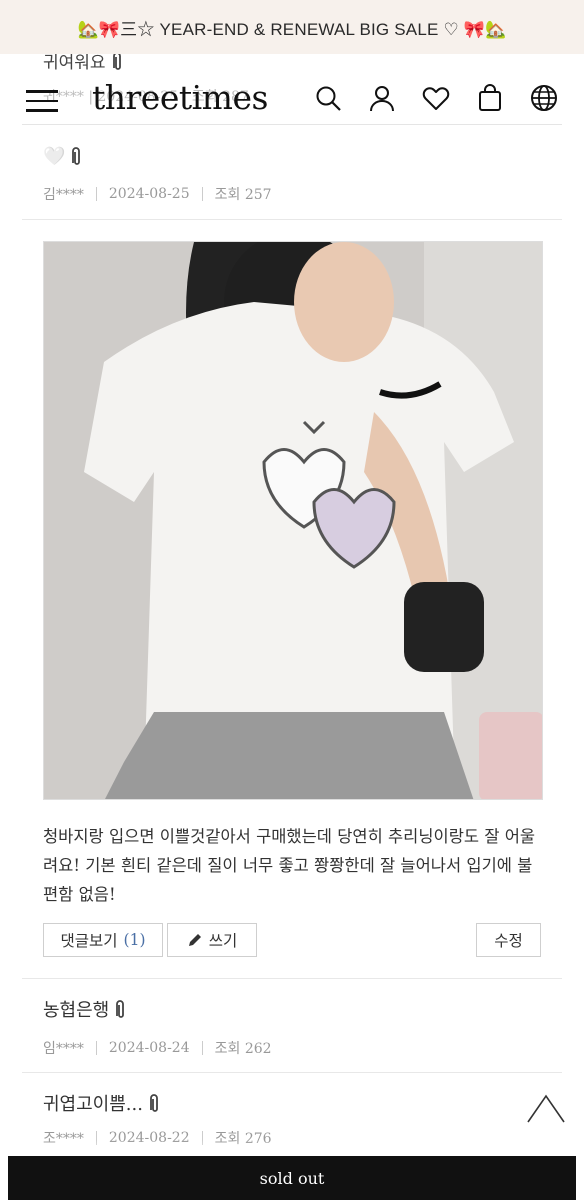 The image size is (584, 1200). I want to click on menu-icon, so click(42, 101).